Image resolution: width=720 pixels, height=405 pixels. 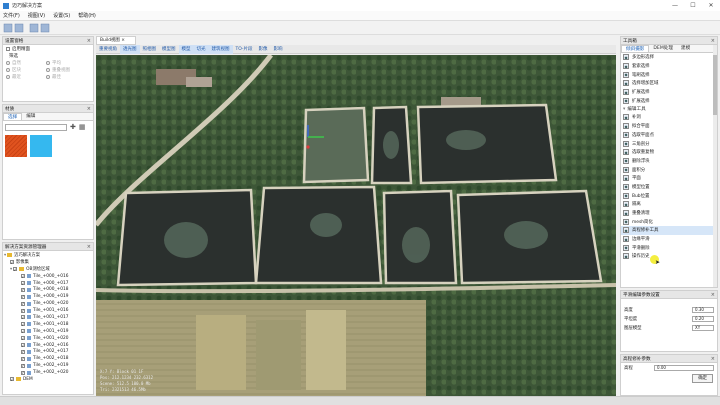 I want to click on tab-select: 选择, so click(x=13, y=116).